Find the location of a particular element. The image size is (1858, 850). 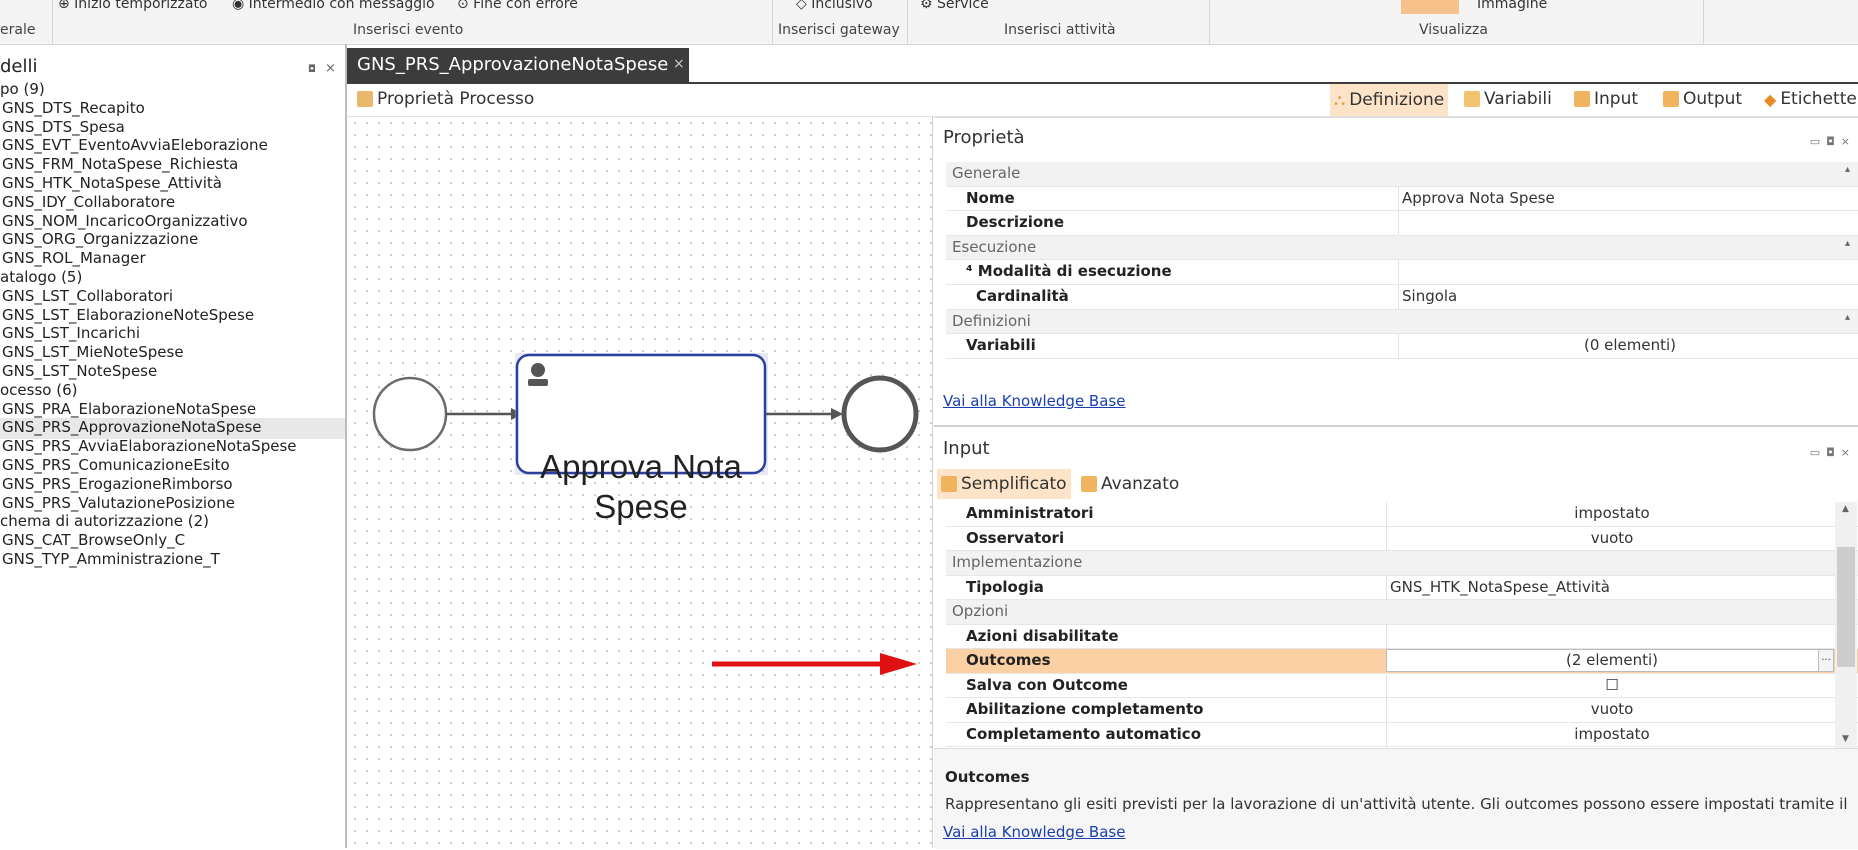

grid-row-value: ☐ is located at coordinates (1612, 685).